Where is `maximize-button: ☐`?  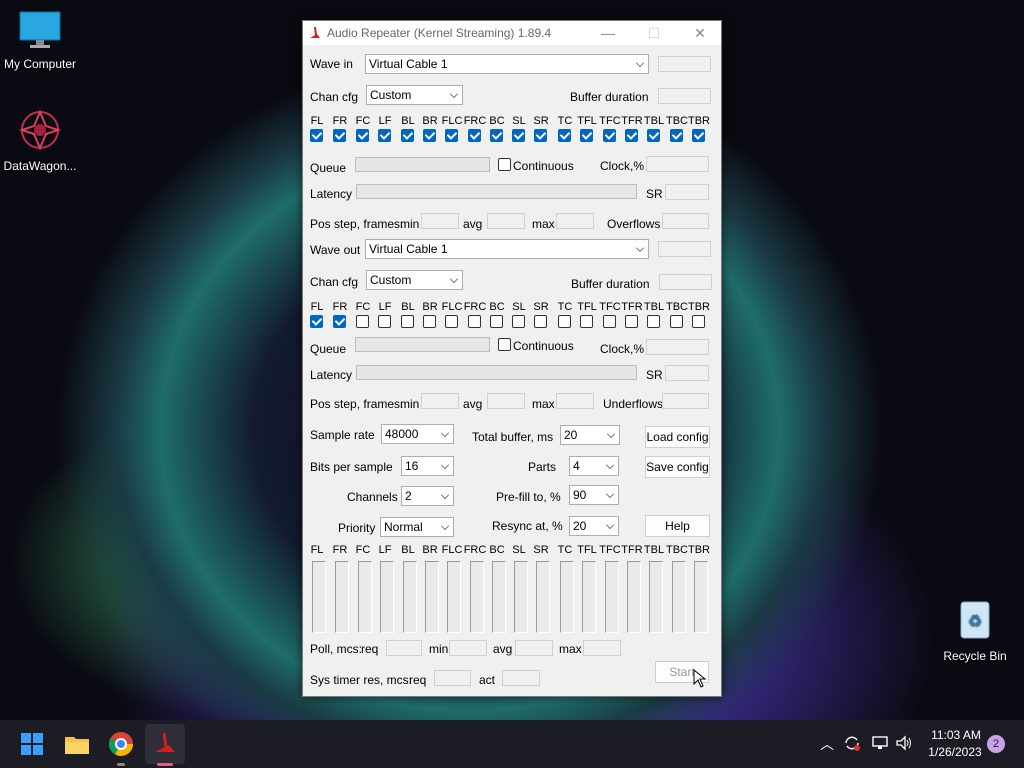 maximize-button: ☐ is located at coordinates (654, 33).